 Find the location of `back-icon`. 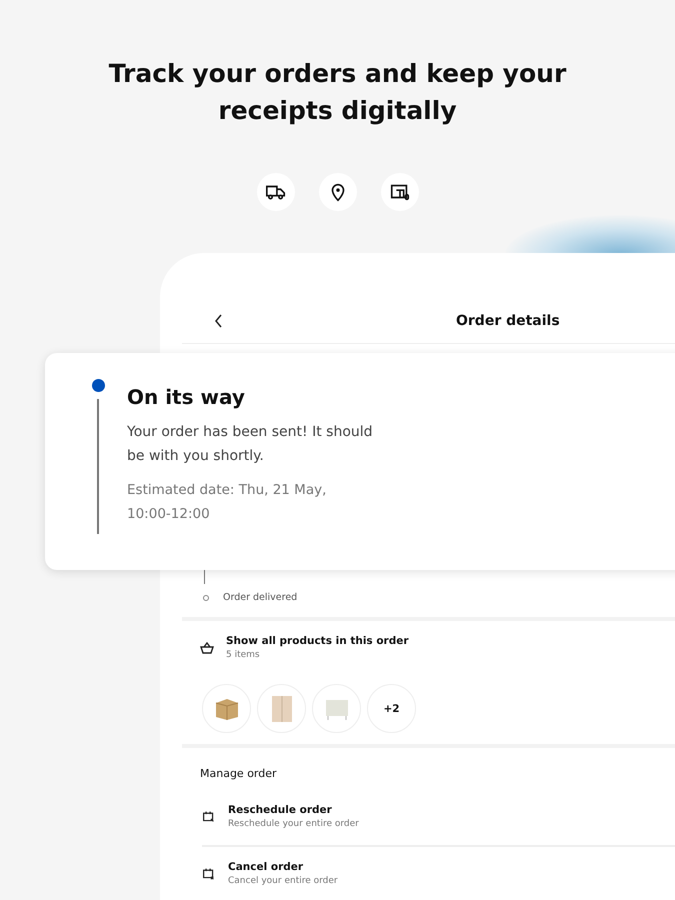

back-icon is located at coordinates (218, 321).